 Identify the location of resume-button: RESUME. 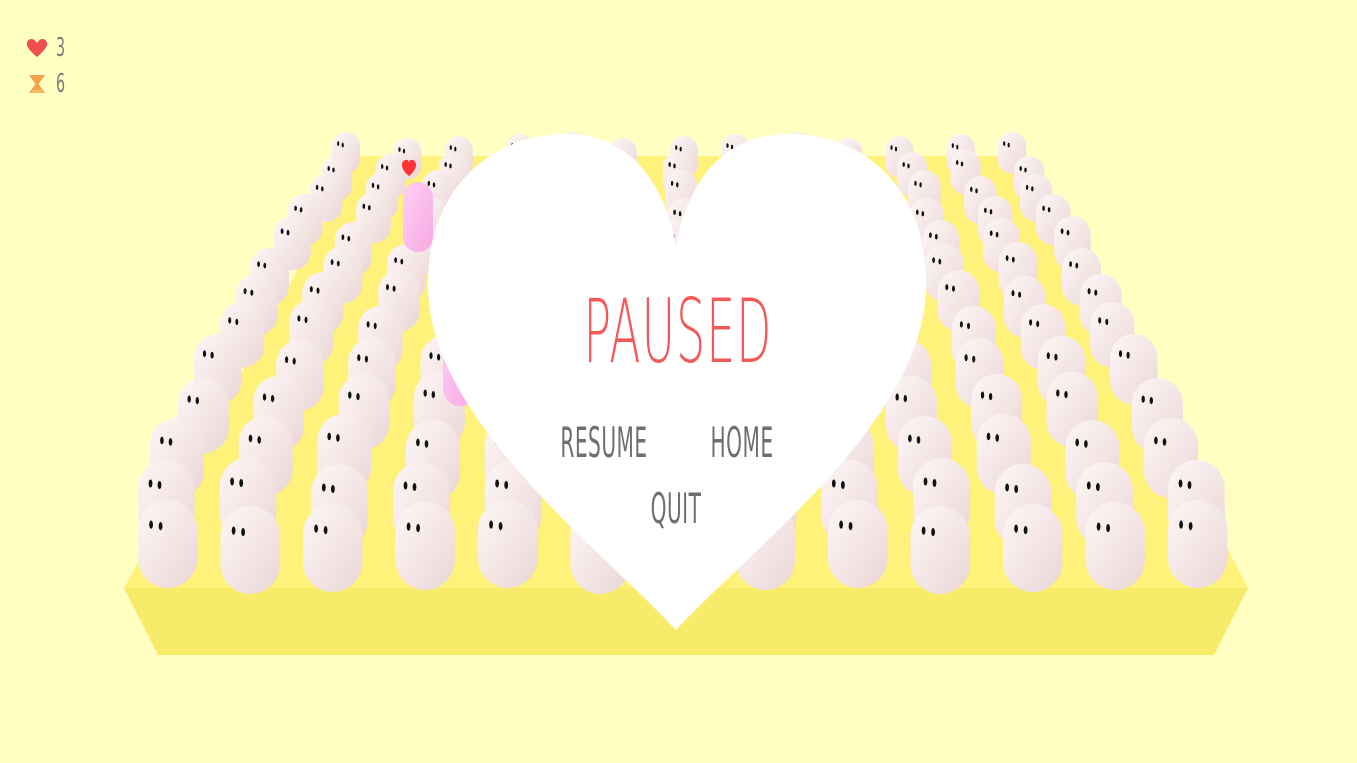
(604, 443).